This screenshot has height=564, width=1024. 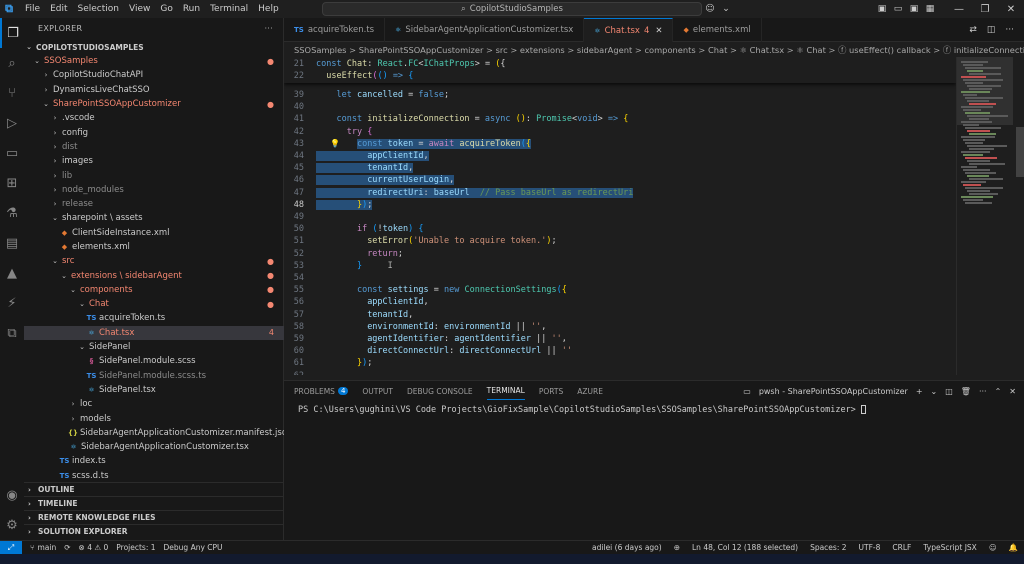 I want to click on file-item: ◆ elements.xml, so click(x=154, y=247).